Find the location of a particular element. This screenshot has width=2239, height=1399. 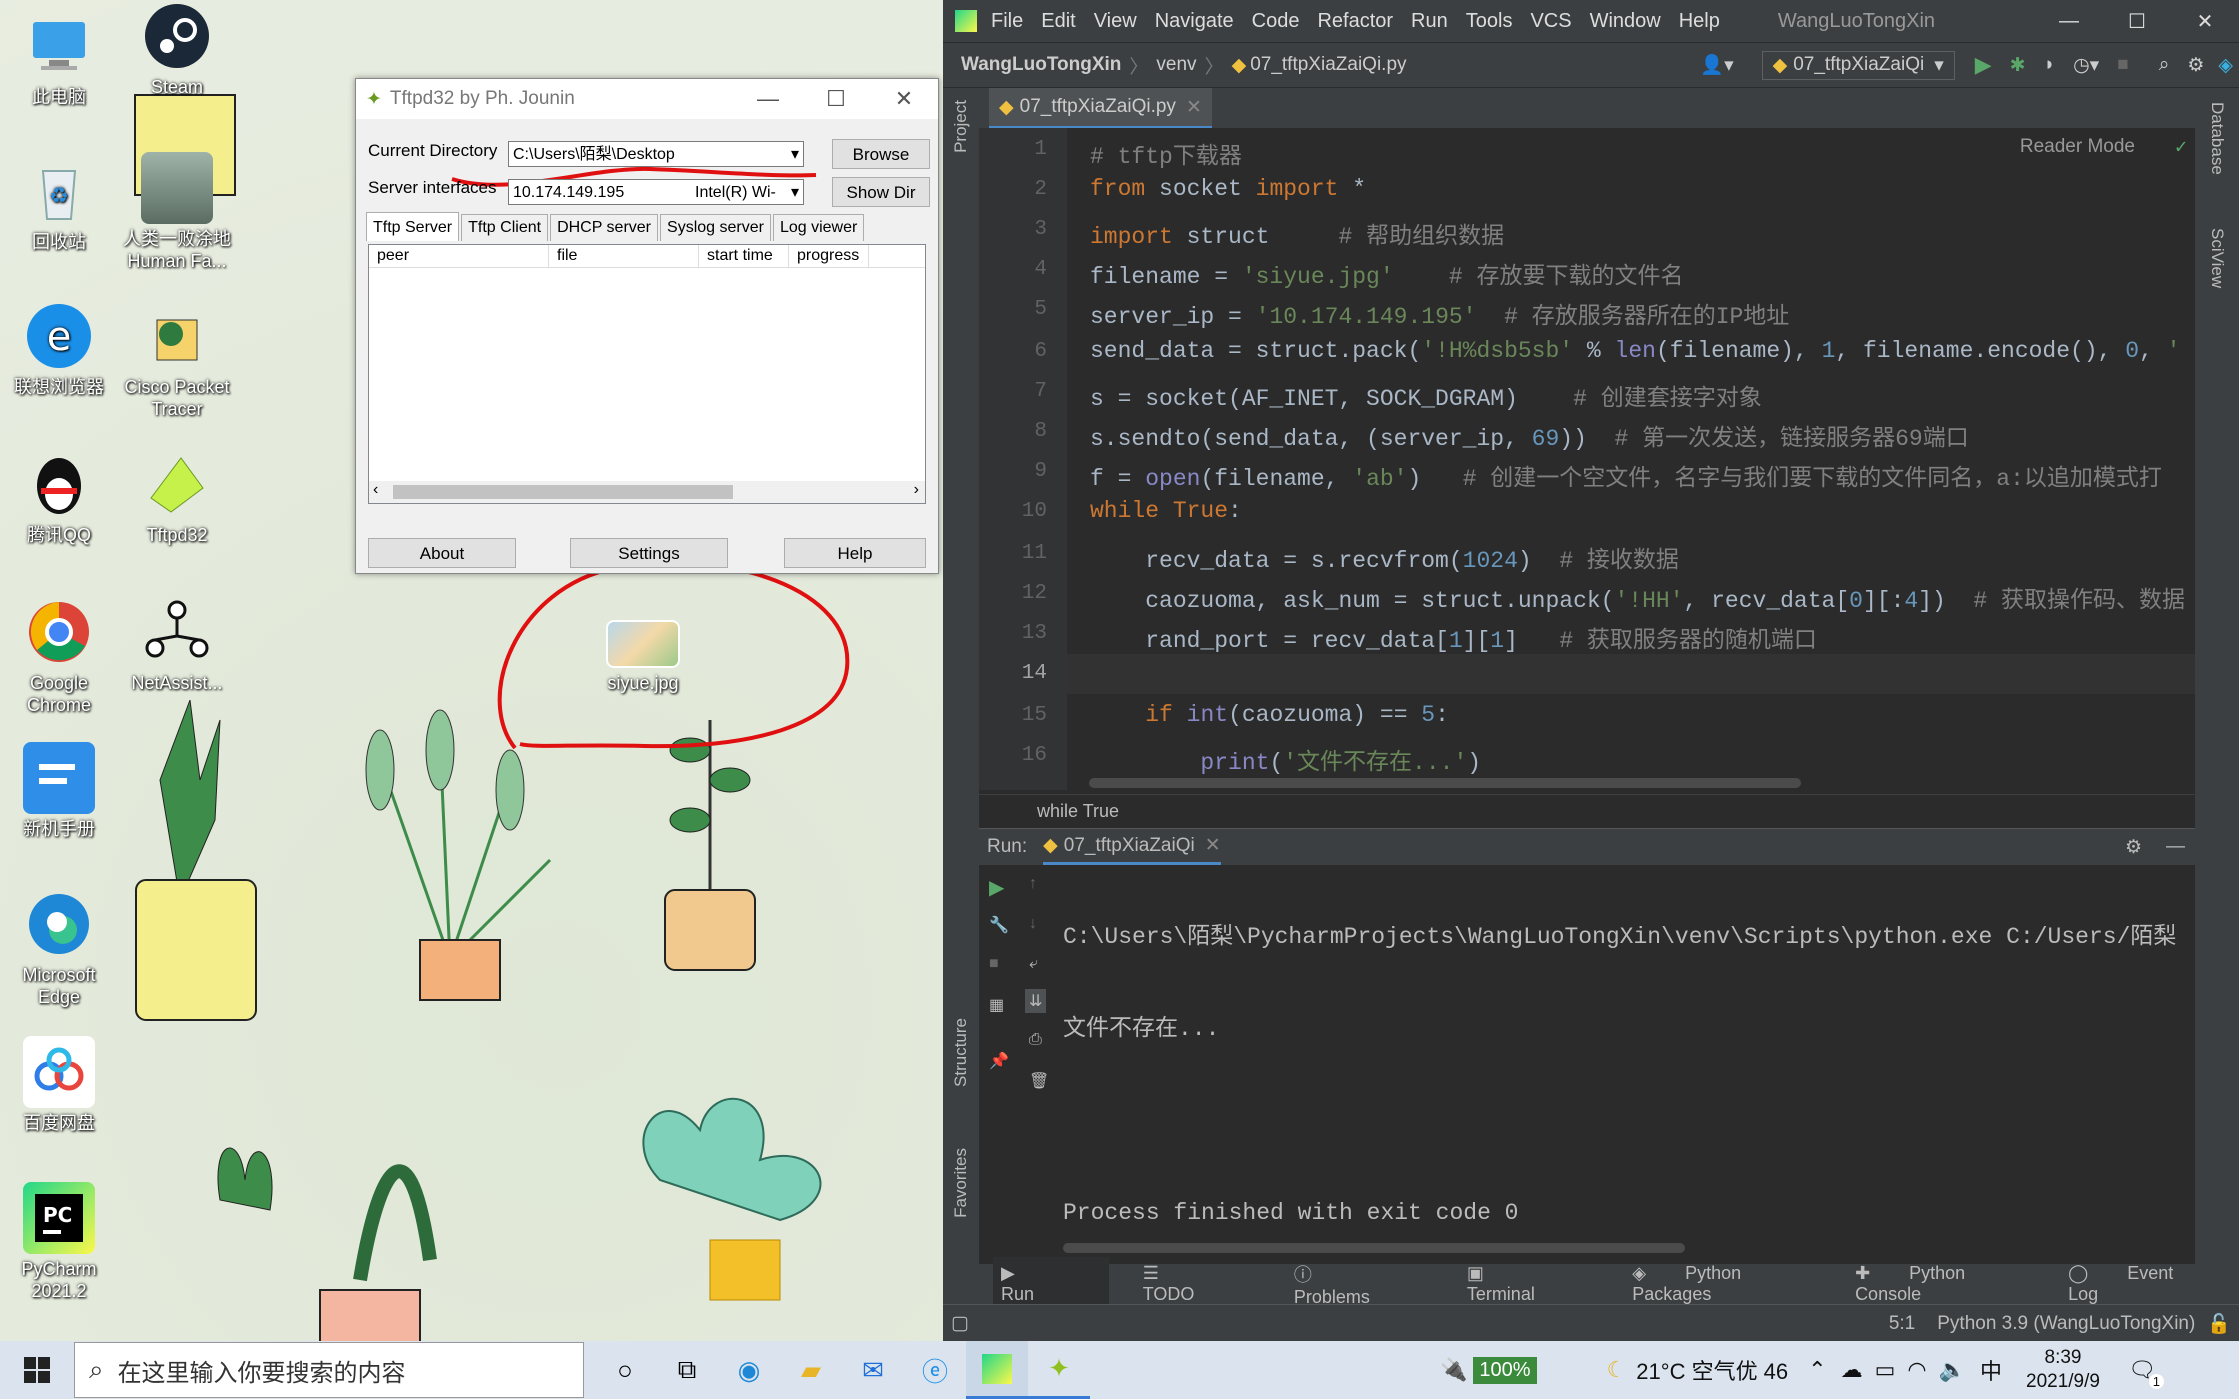

tool-run: ▶ Run is located at coordinates (1051, 1284).